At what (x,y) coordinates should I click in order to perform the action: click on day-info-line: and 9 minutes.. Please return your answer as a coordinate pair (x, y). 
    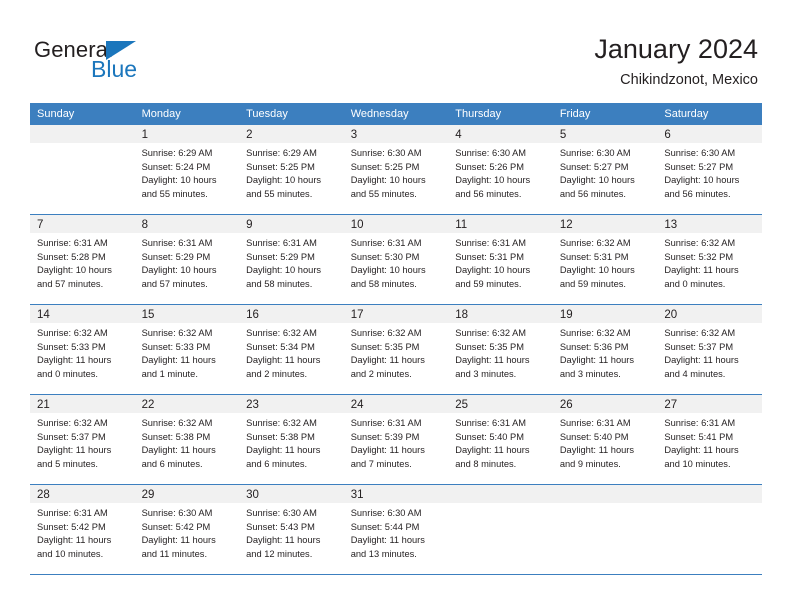
    Looking at the image, I should click on (590, 464).